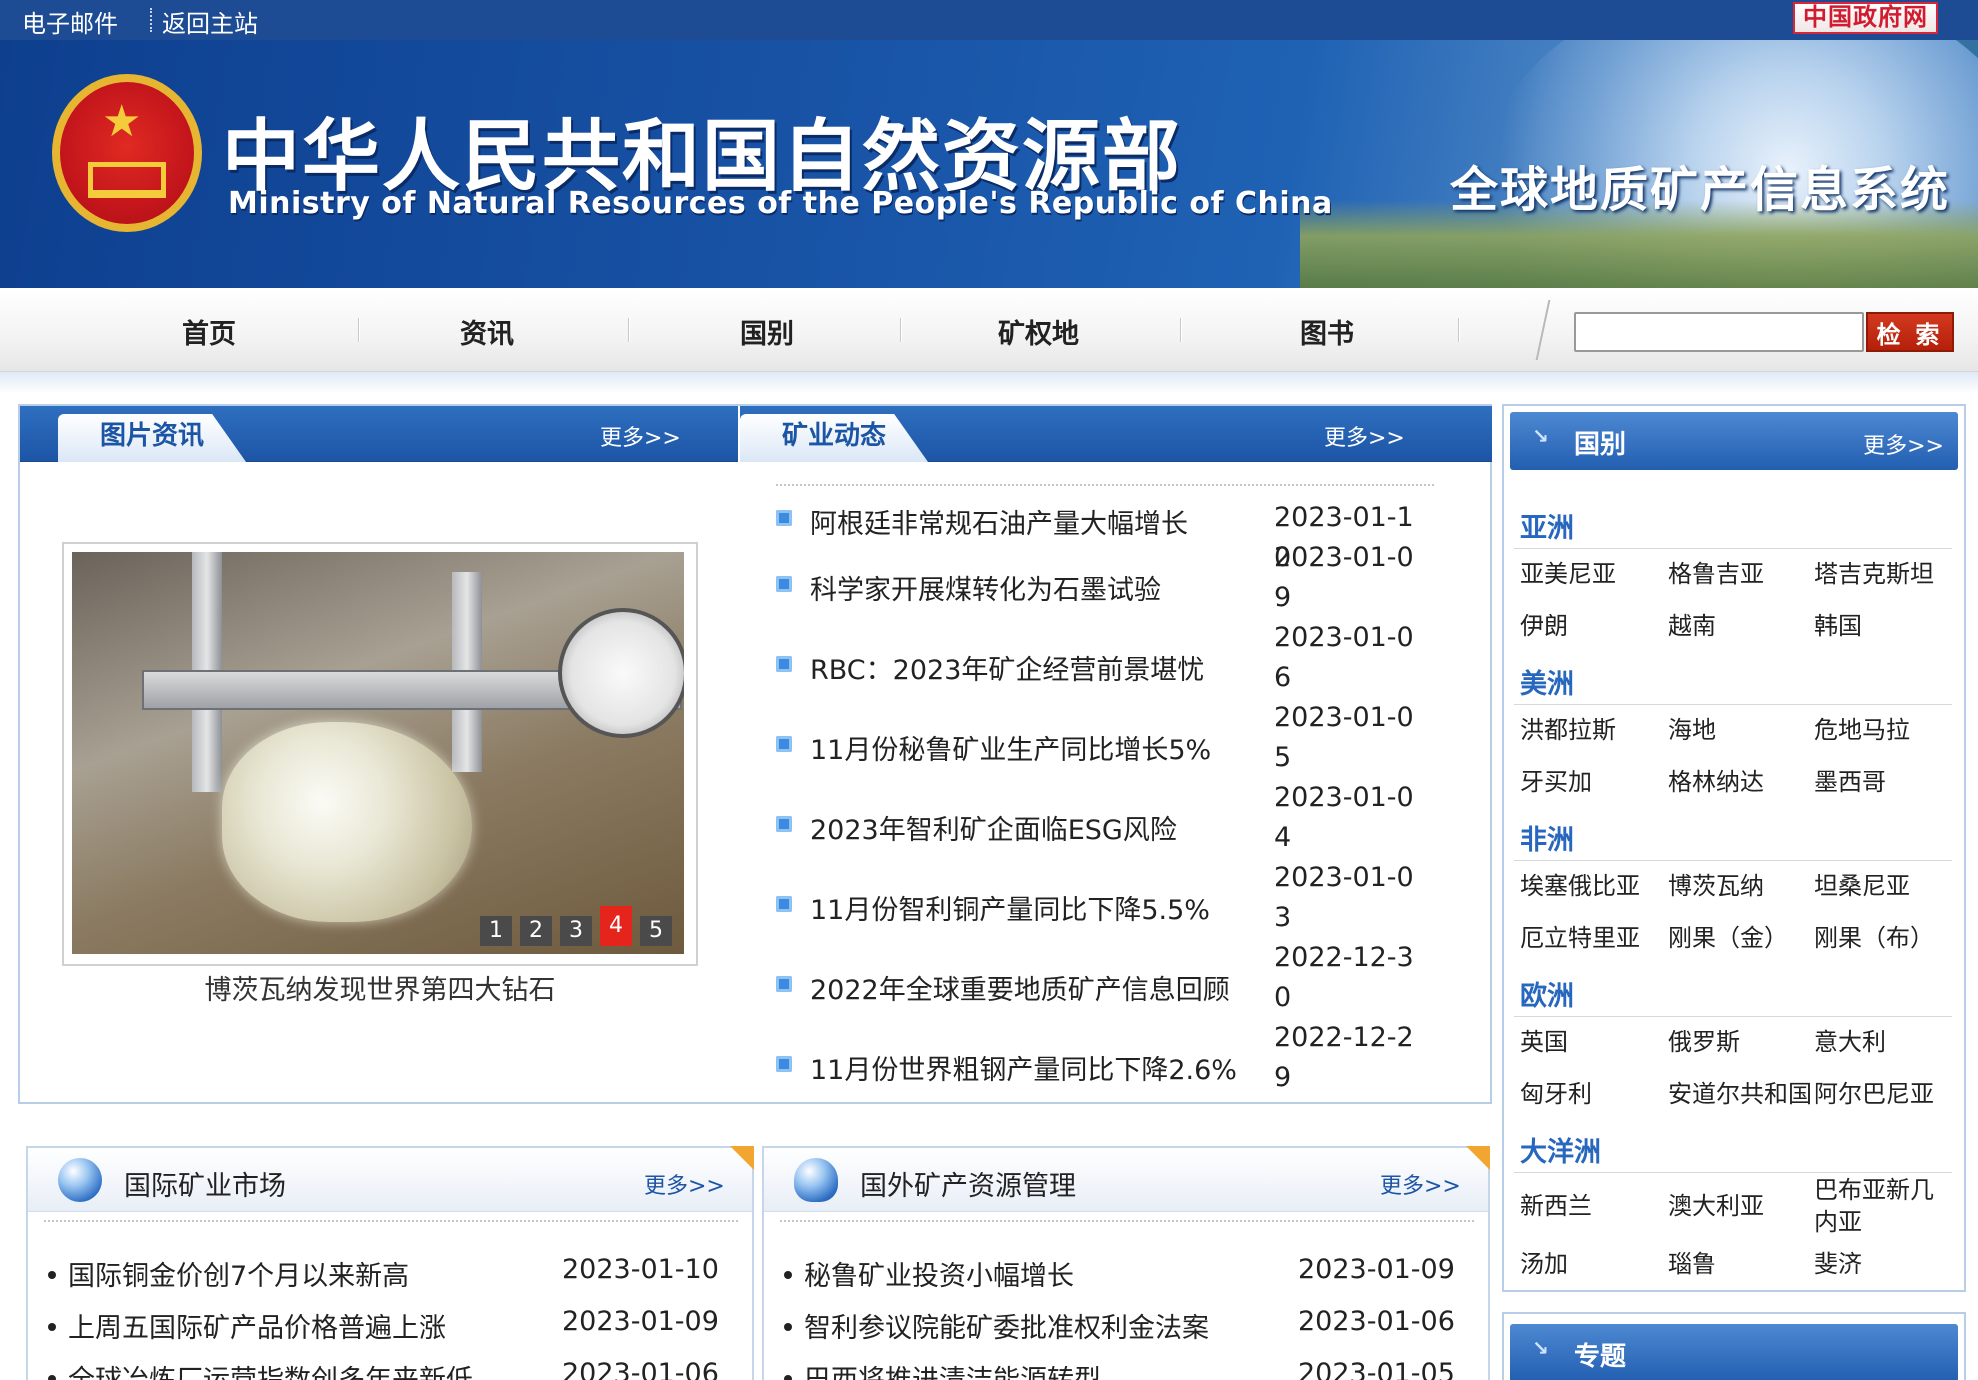 The image size is (1978, 1380). Describe the element at coordinates (1692, 1264) in the screenshot. I see `country-link: 瑙鲁` at that location.